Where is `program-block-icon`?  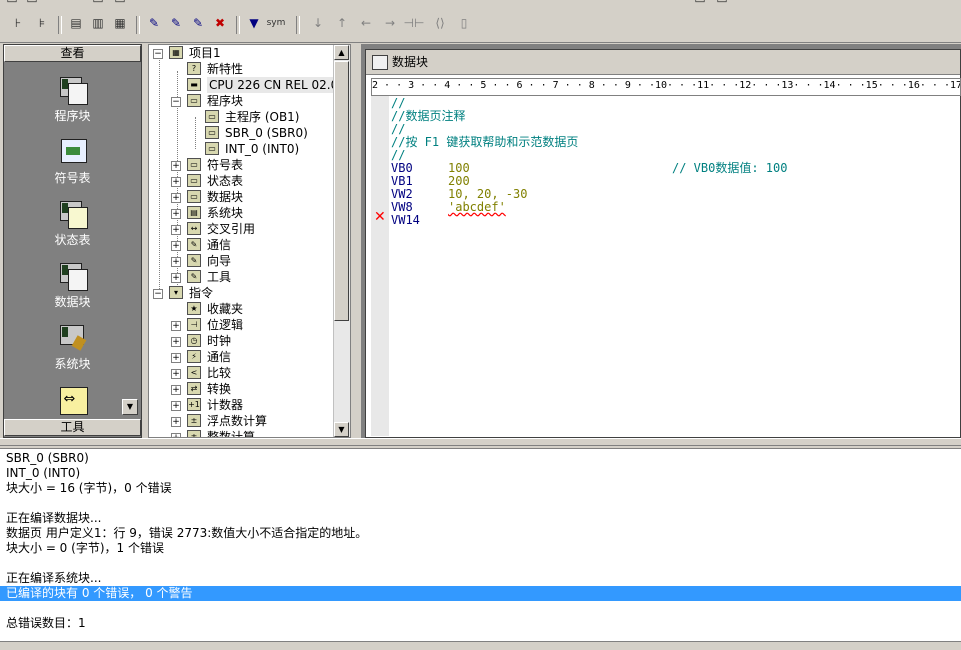
program-block-icon is located at coordinates (73, 90).